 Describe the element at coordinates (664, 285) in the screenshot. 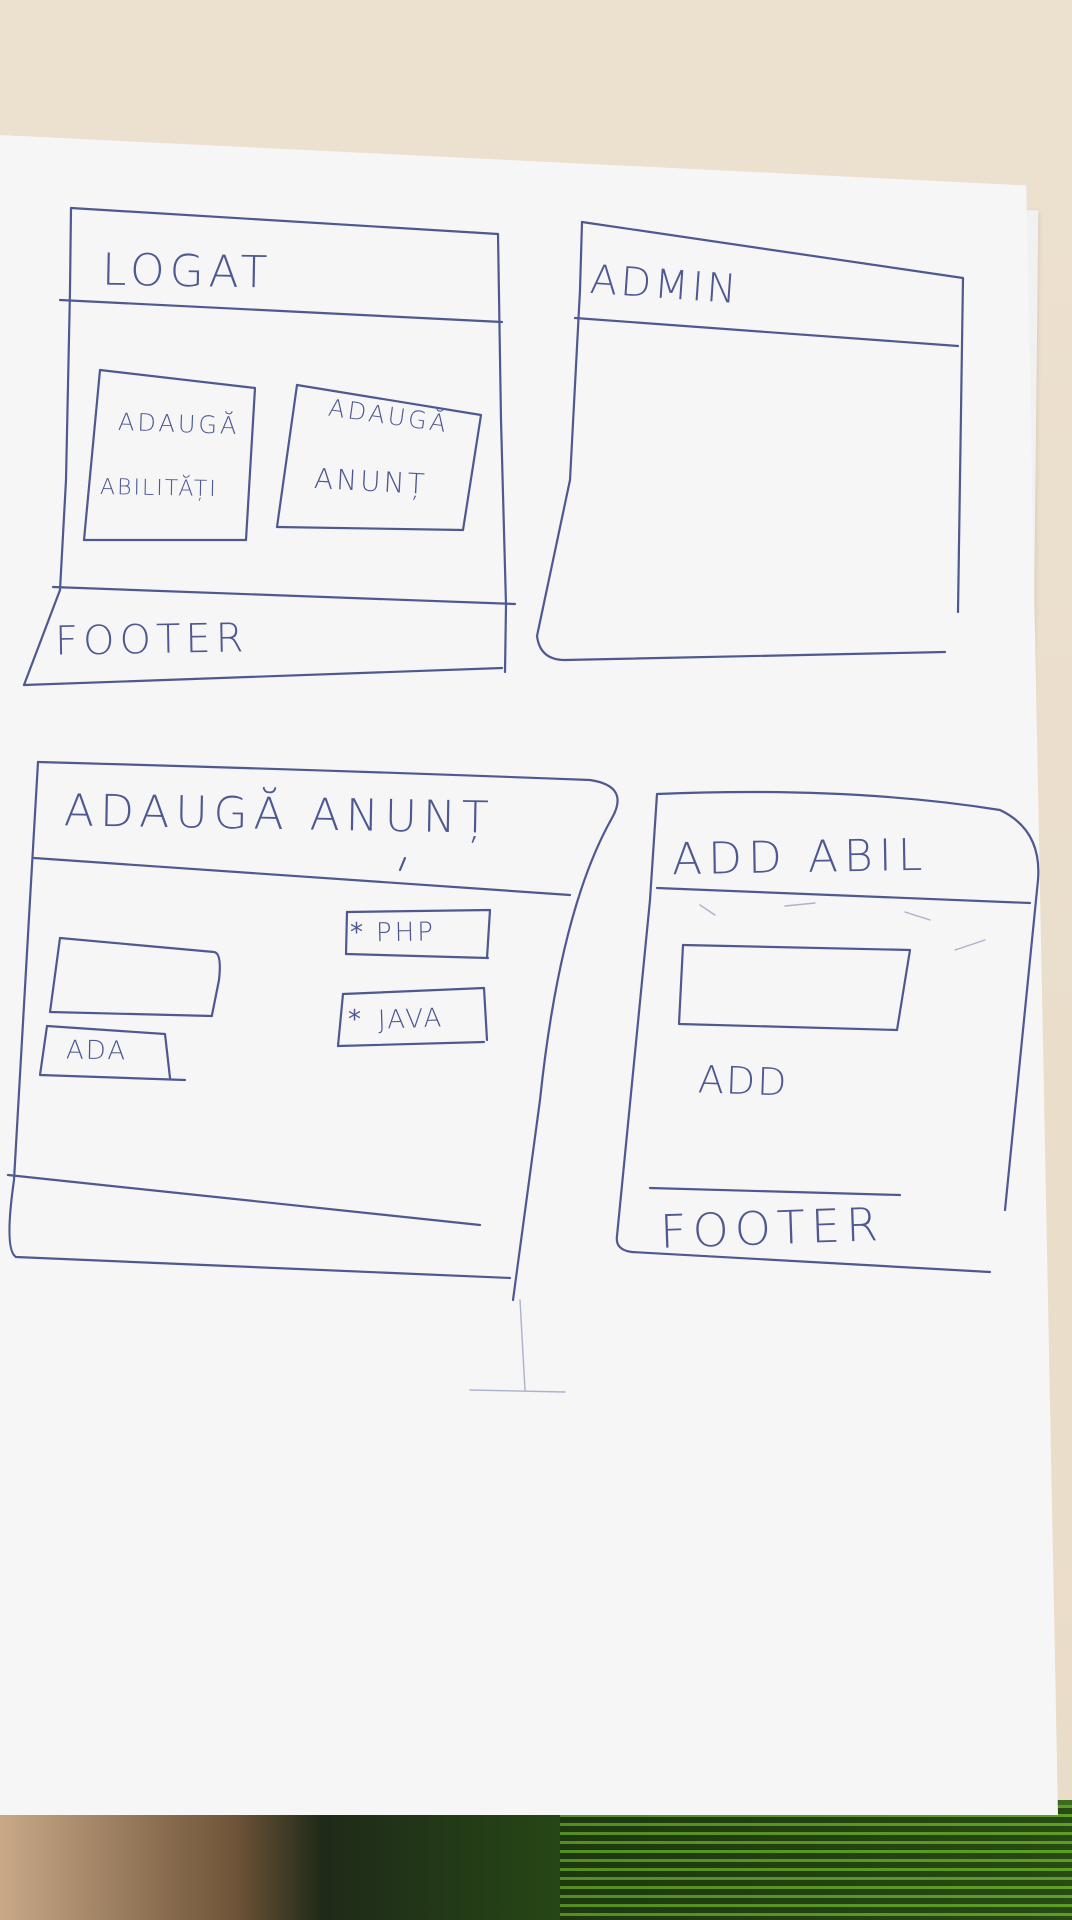

I see `admin-title: ADMIN` at that location.